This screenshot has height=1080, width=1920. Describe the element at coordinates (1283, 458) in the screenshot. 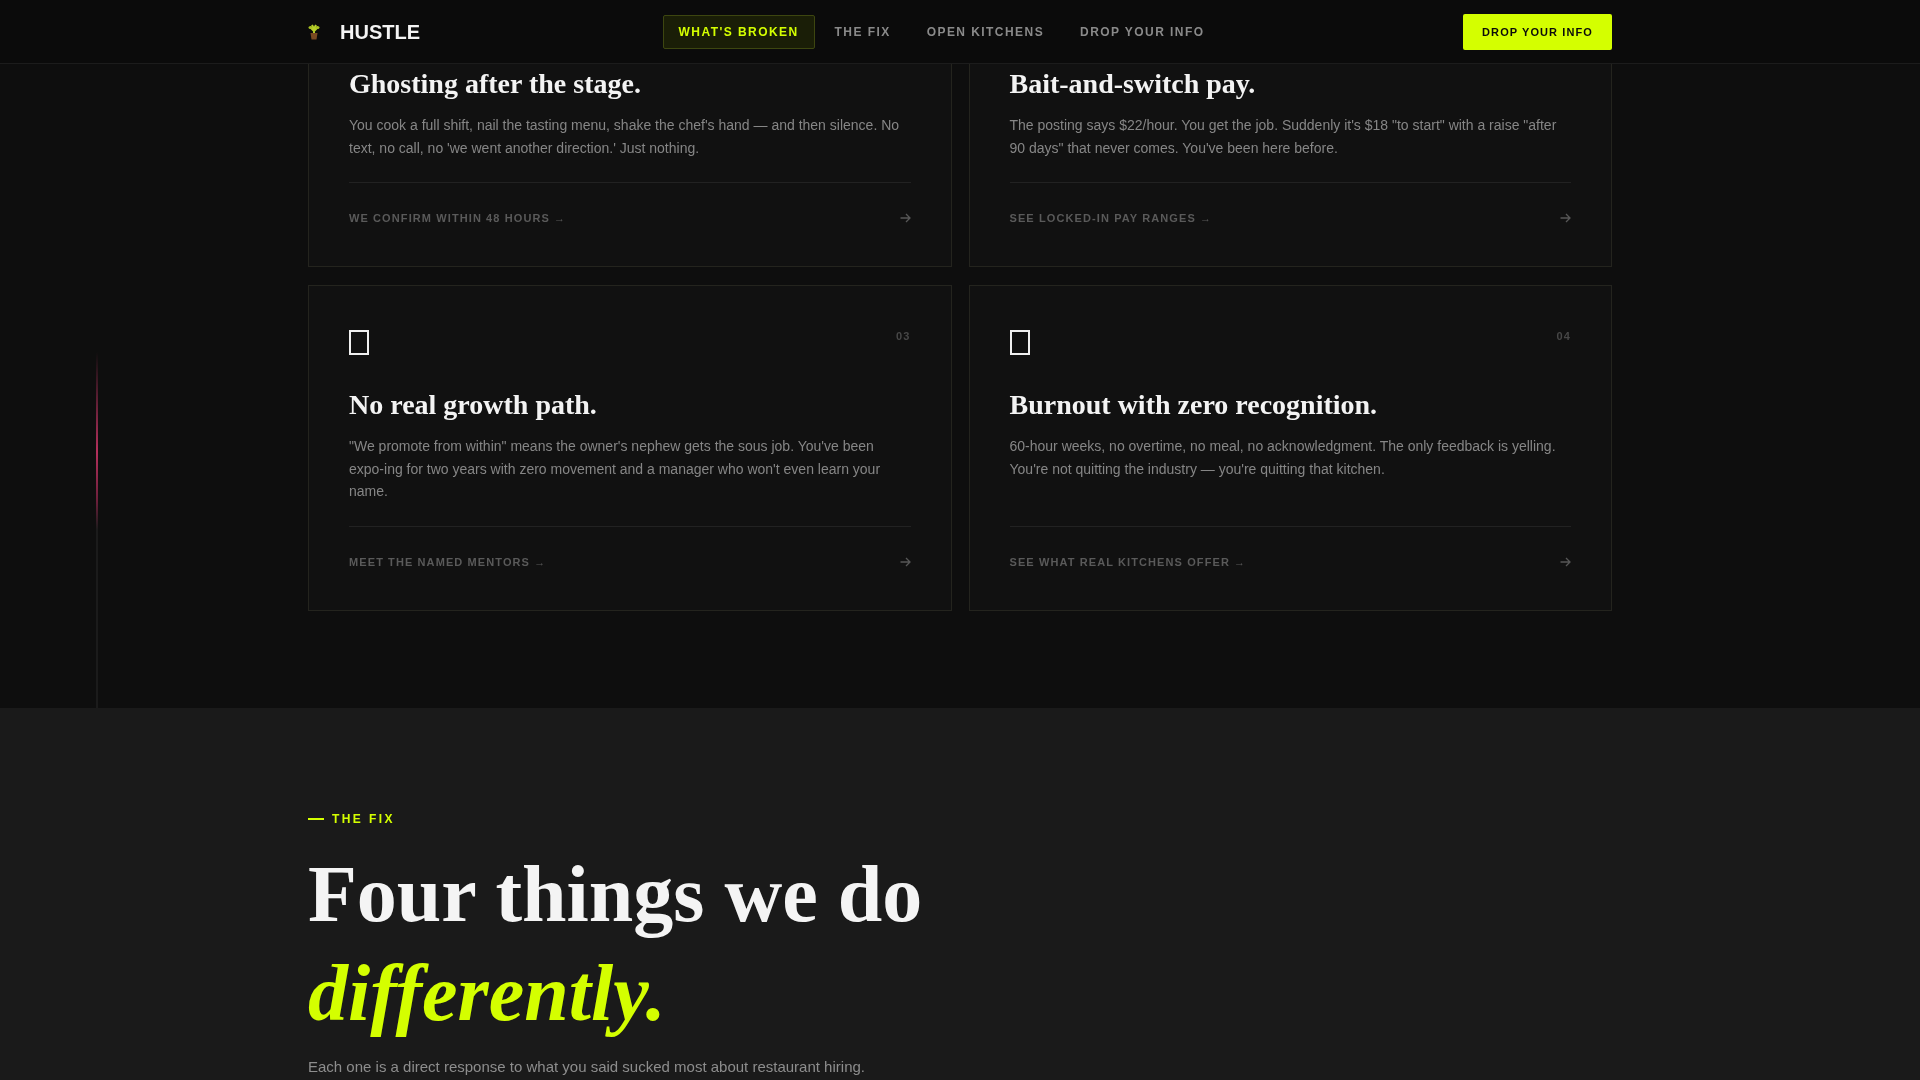

I see `card-description: 60-hour weeks, no overtime, no meal, no acknowledgment. The only feedback is yelling. You're not quitting the industry — you're quitting that kitchen.` at that location.